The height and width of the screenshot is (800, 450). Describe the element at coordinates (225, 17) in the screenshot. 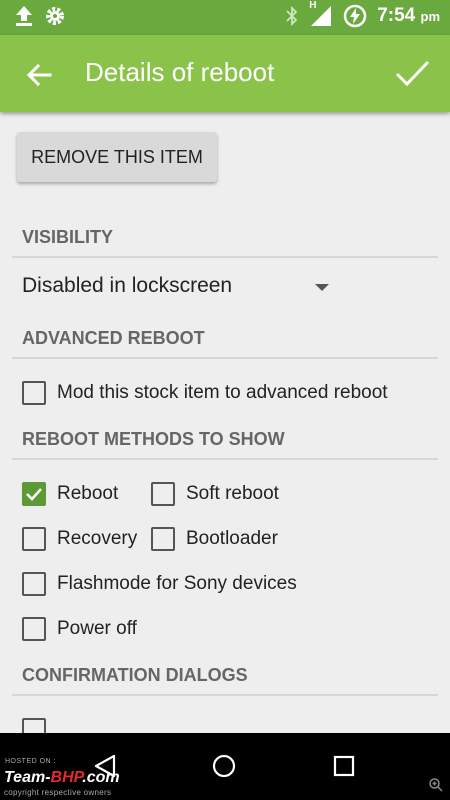

I see `status-bar: H 7:54 pm` at that location.